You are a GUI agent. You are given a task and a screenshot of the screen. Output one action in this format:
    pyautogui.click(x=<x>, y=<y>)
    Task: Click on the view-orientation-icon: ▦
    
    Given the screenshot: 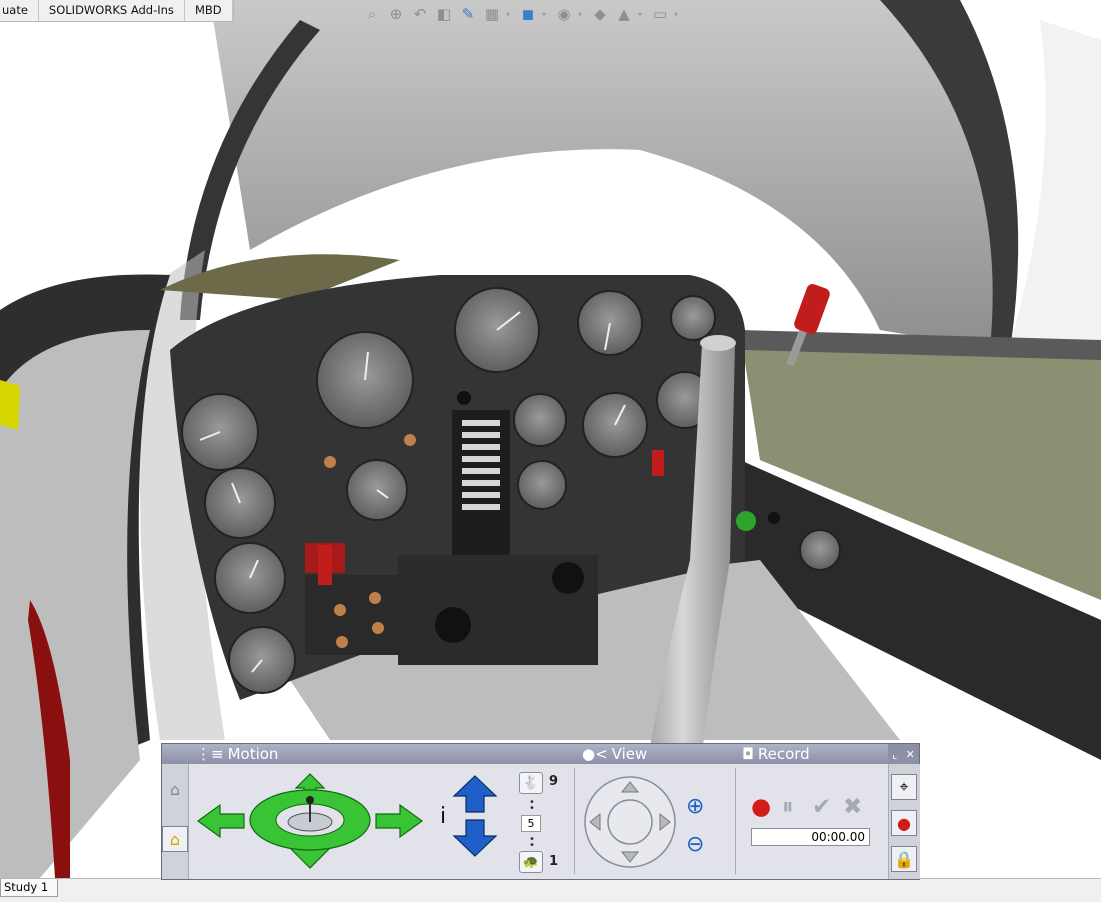 What is the action you would take?
    pyautogui.click(x=492, y=14)
    